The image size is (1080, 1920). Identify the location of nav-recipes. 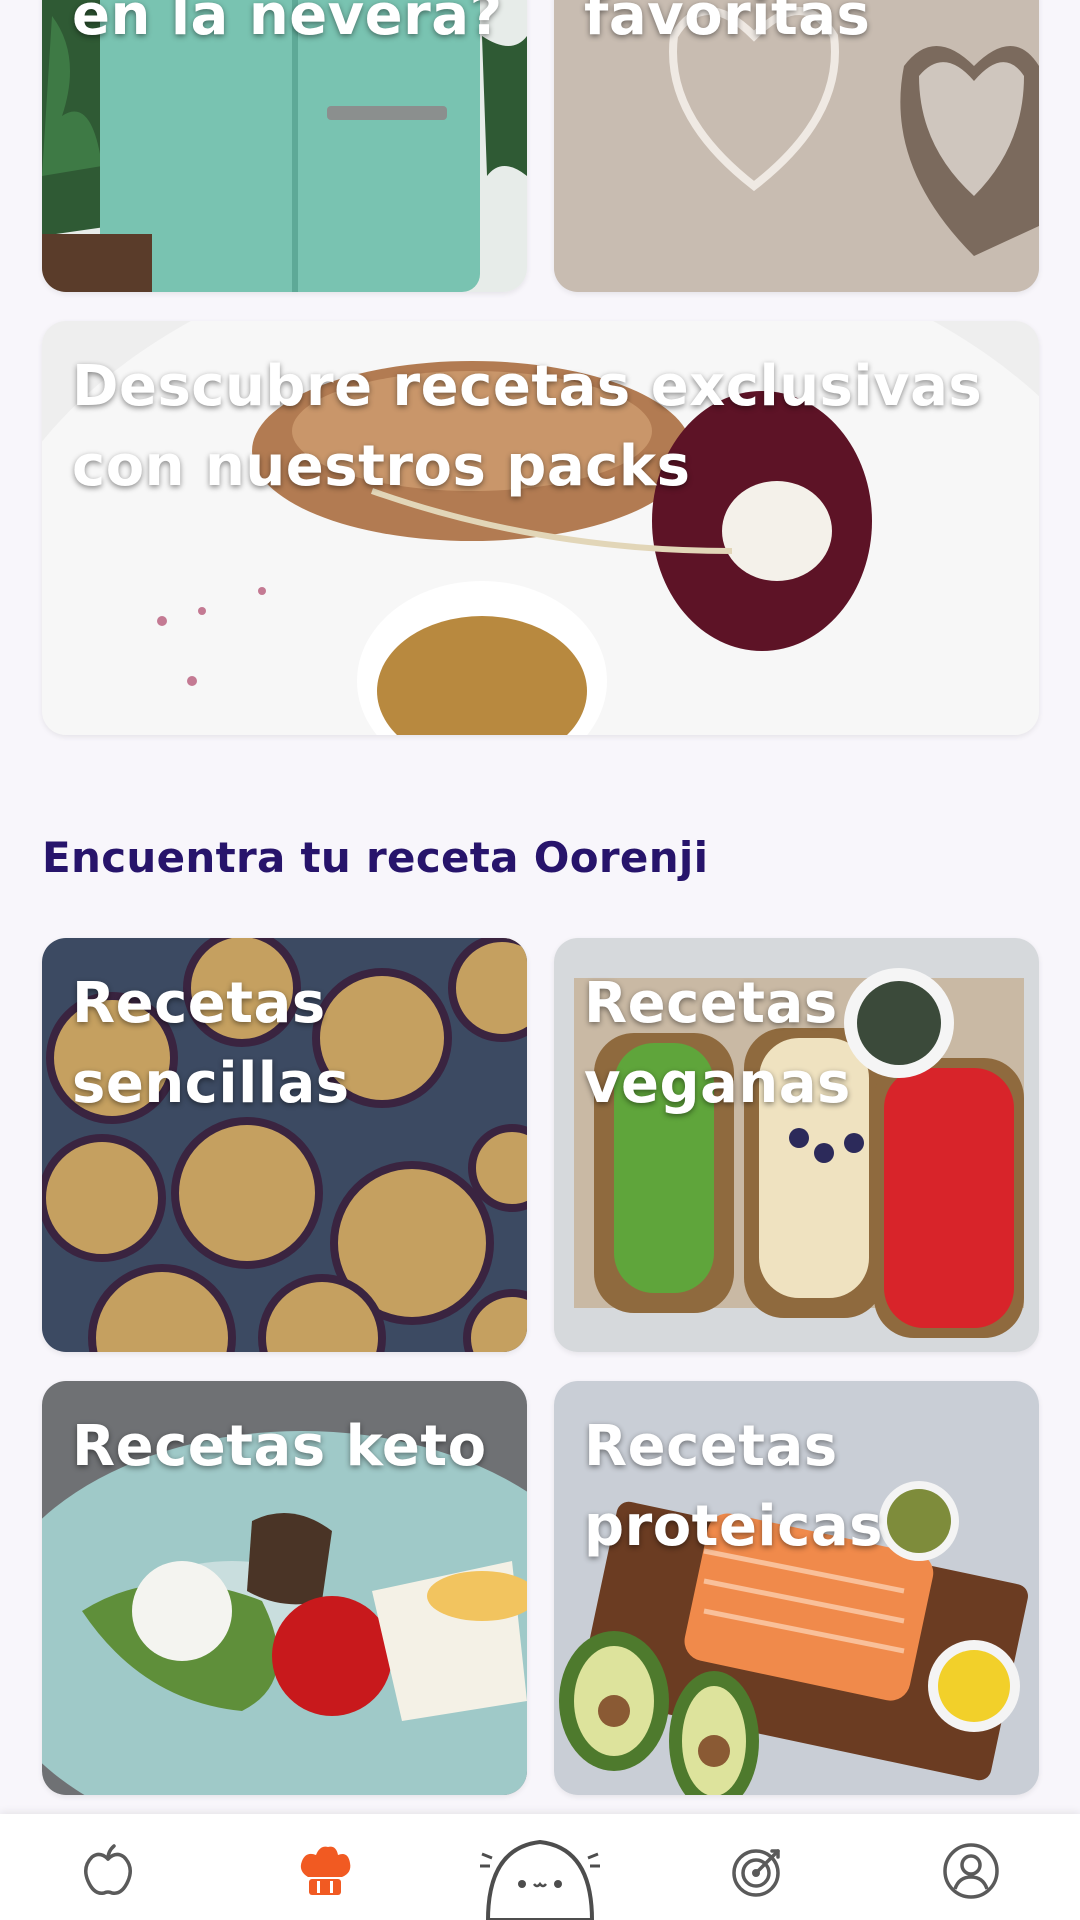
(324, 1871).